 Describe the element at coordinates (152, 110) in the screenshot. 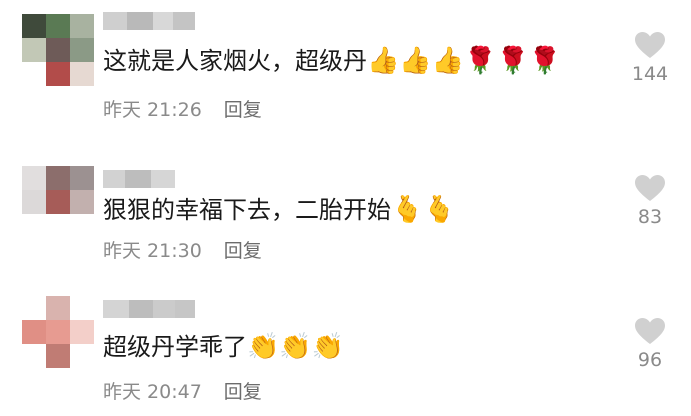

I see `timestamp: 昨天 21:26` at that location.